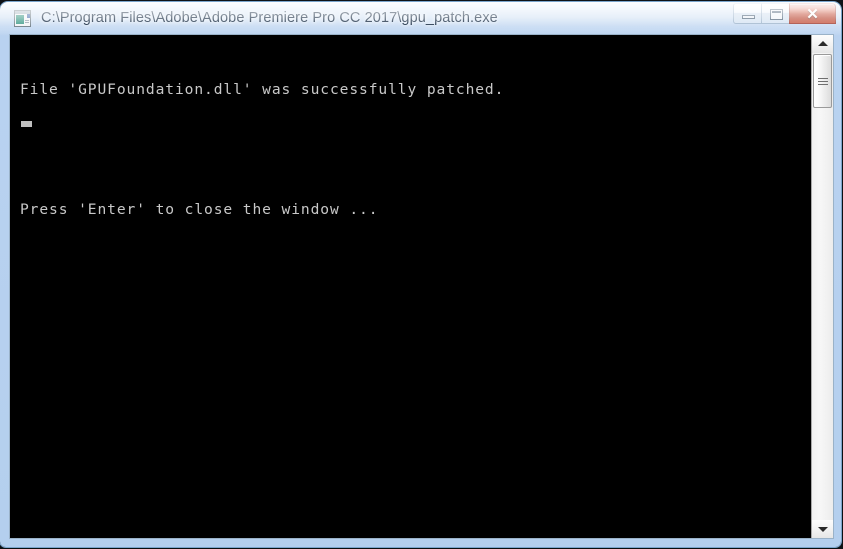 The image size is (843, 549). I want to click on console-cursor, so click(26, 124).